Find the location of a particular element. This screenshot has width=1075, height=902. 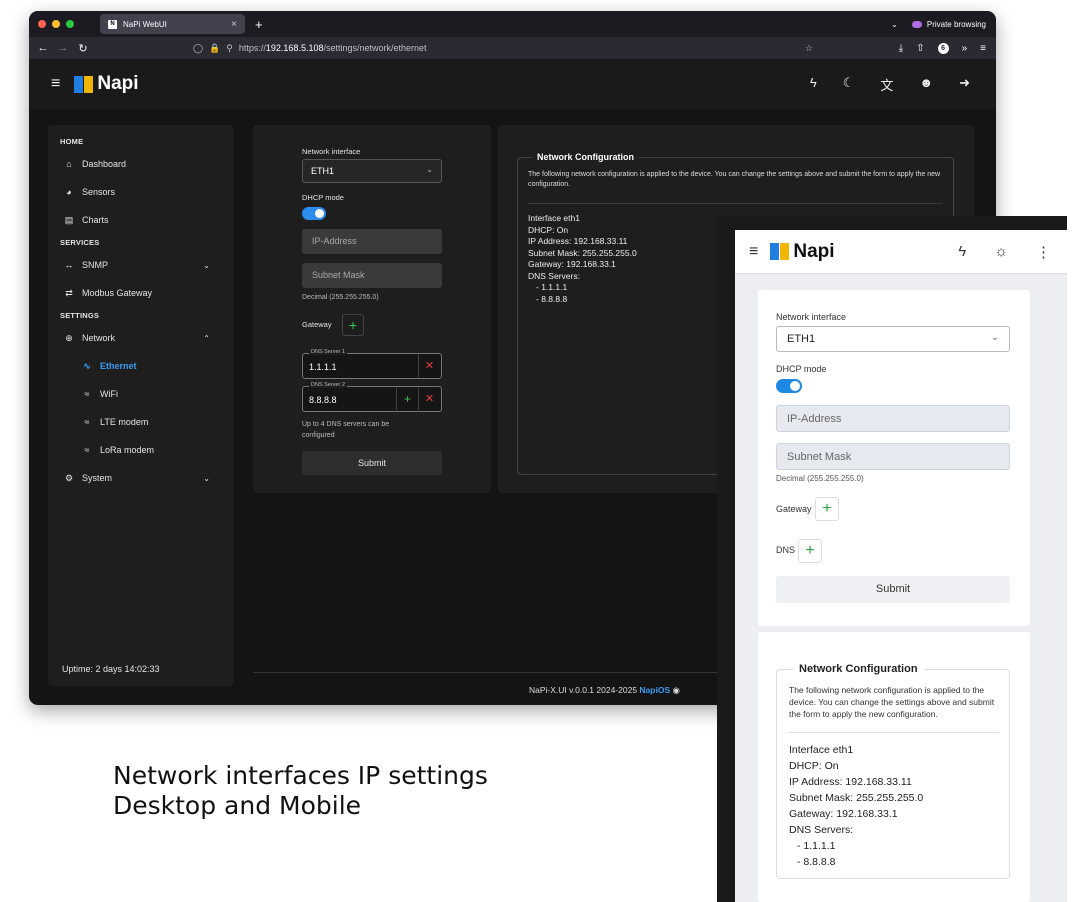

sidebar-item-label: Sensors is located at coordinates (99, 192).